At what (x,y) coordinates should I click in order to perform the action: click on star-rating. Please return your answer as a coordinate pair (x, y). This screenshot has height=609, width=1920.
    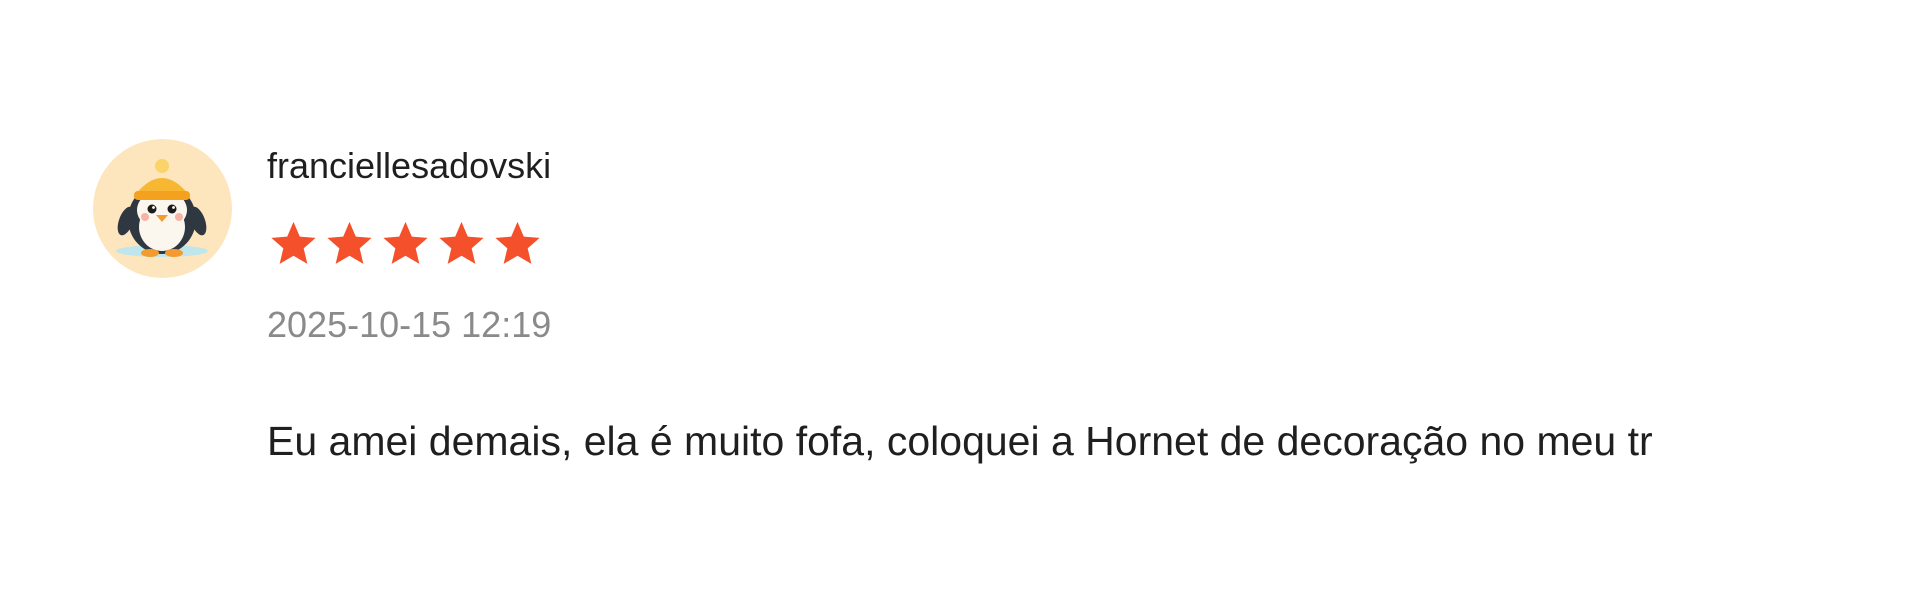
    Looking at the image, I should click on (405, 244).